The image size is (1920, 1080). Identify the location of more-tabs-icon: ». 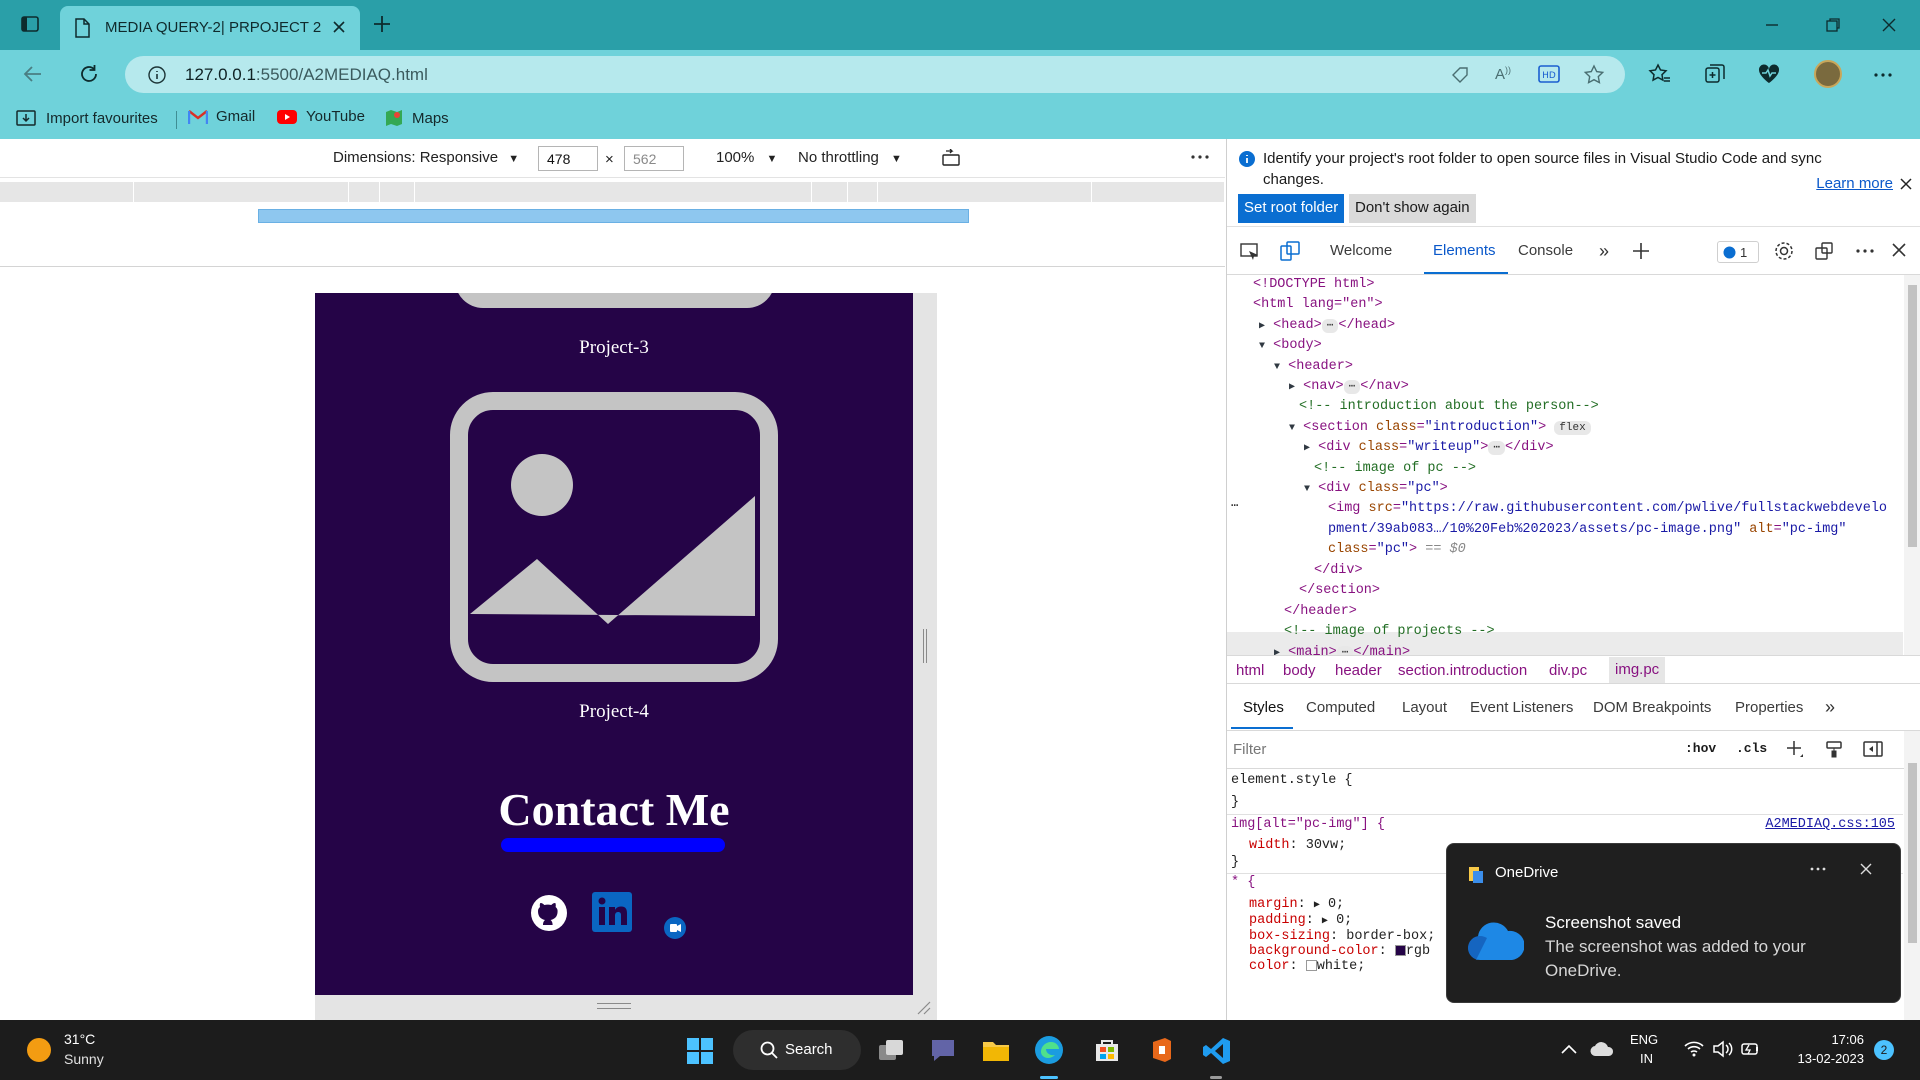
(1830, 707).